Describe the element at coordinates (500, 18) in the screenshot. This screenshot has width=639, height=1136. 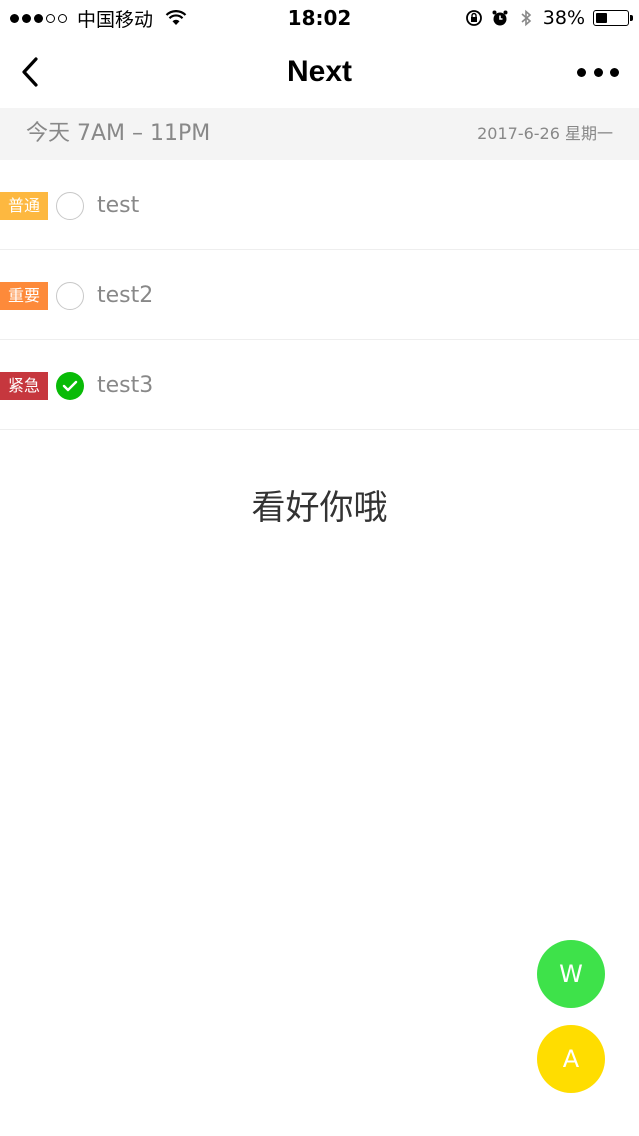
I see `alarm-clock-icon` at that location.